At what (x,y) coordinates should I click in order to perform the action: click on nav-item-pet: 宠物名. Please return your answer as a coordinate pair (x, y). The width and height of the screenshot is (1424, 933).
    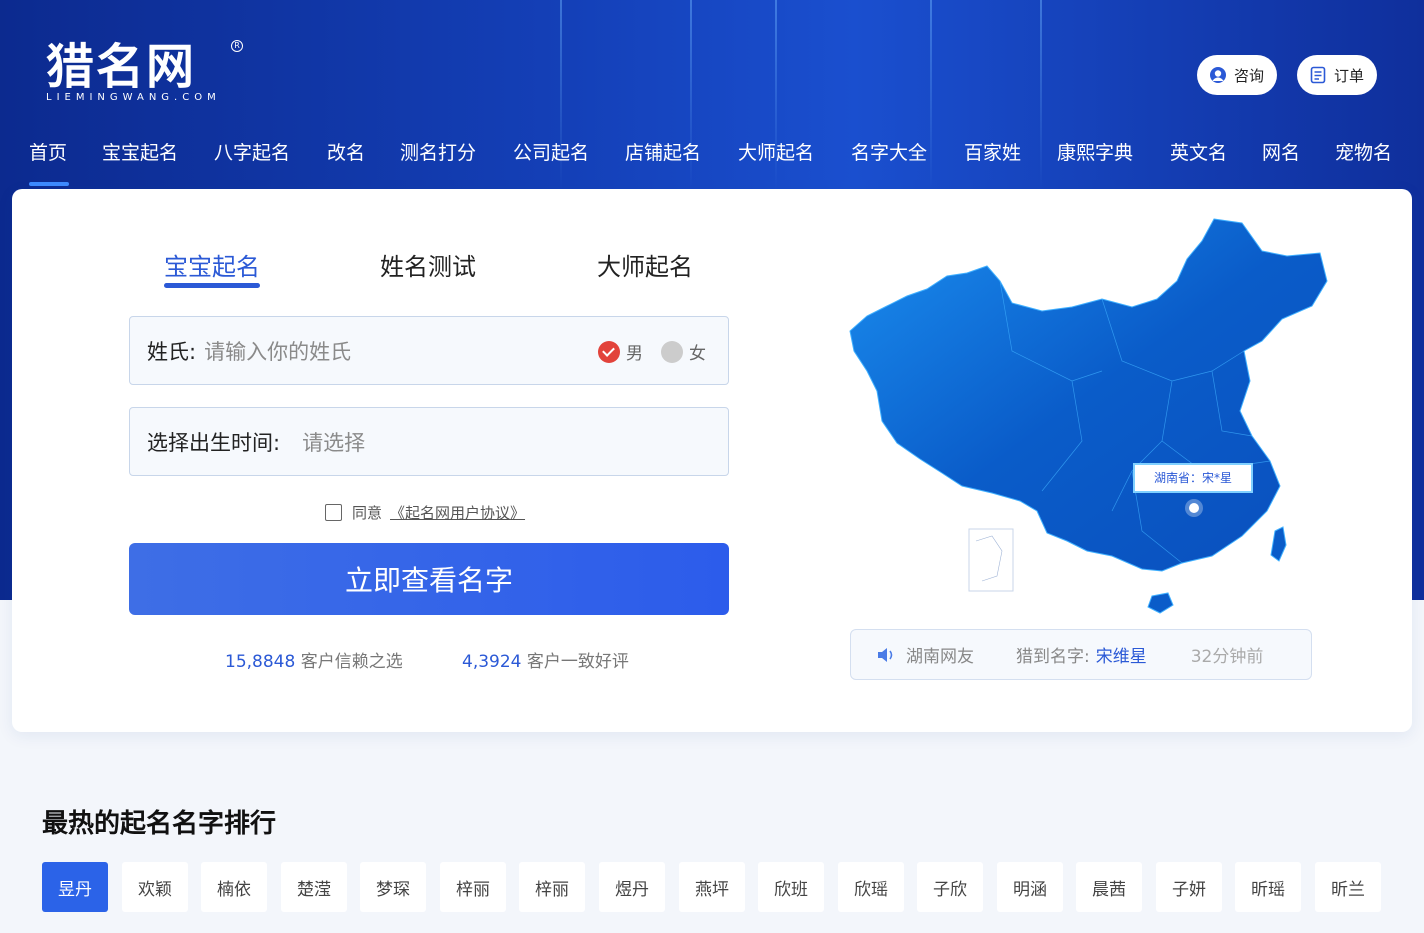
    Looking at the image, I should click on (1363, 151).